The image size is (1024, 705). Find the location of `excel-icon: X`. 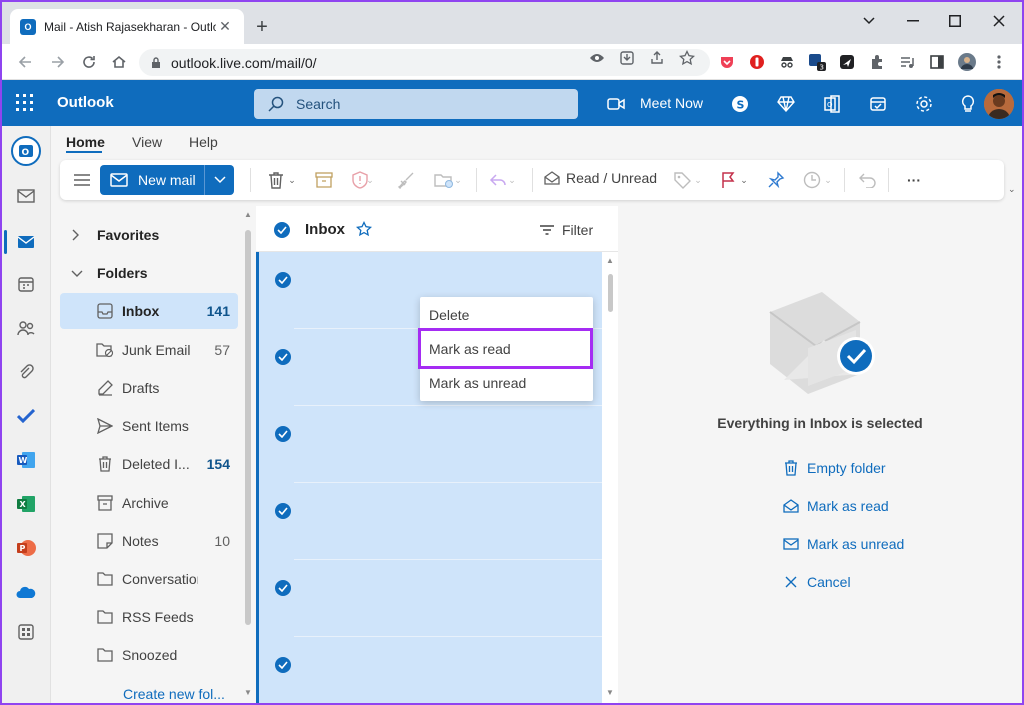

excel-icon: X is located at coordinates (26, 504).